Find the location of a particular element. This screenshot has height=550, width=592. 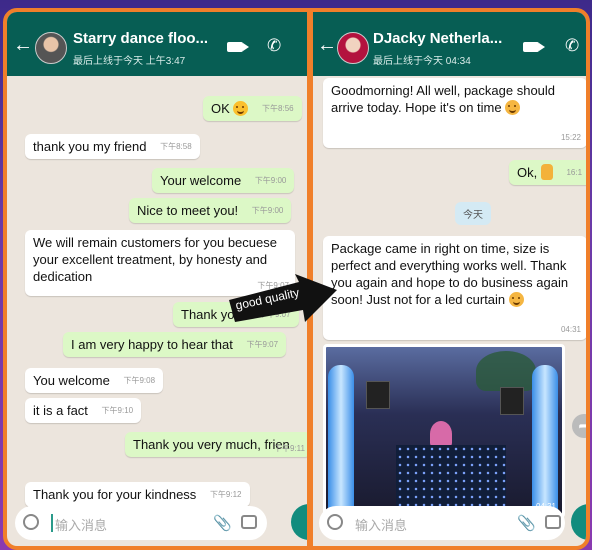

grinning-face-icon is located at coordinates (241, 108).